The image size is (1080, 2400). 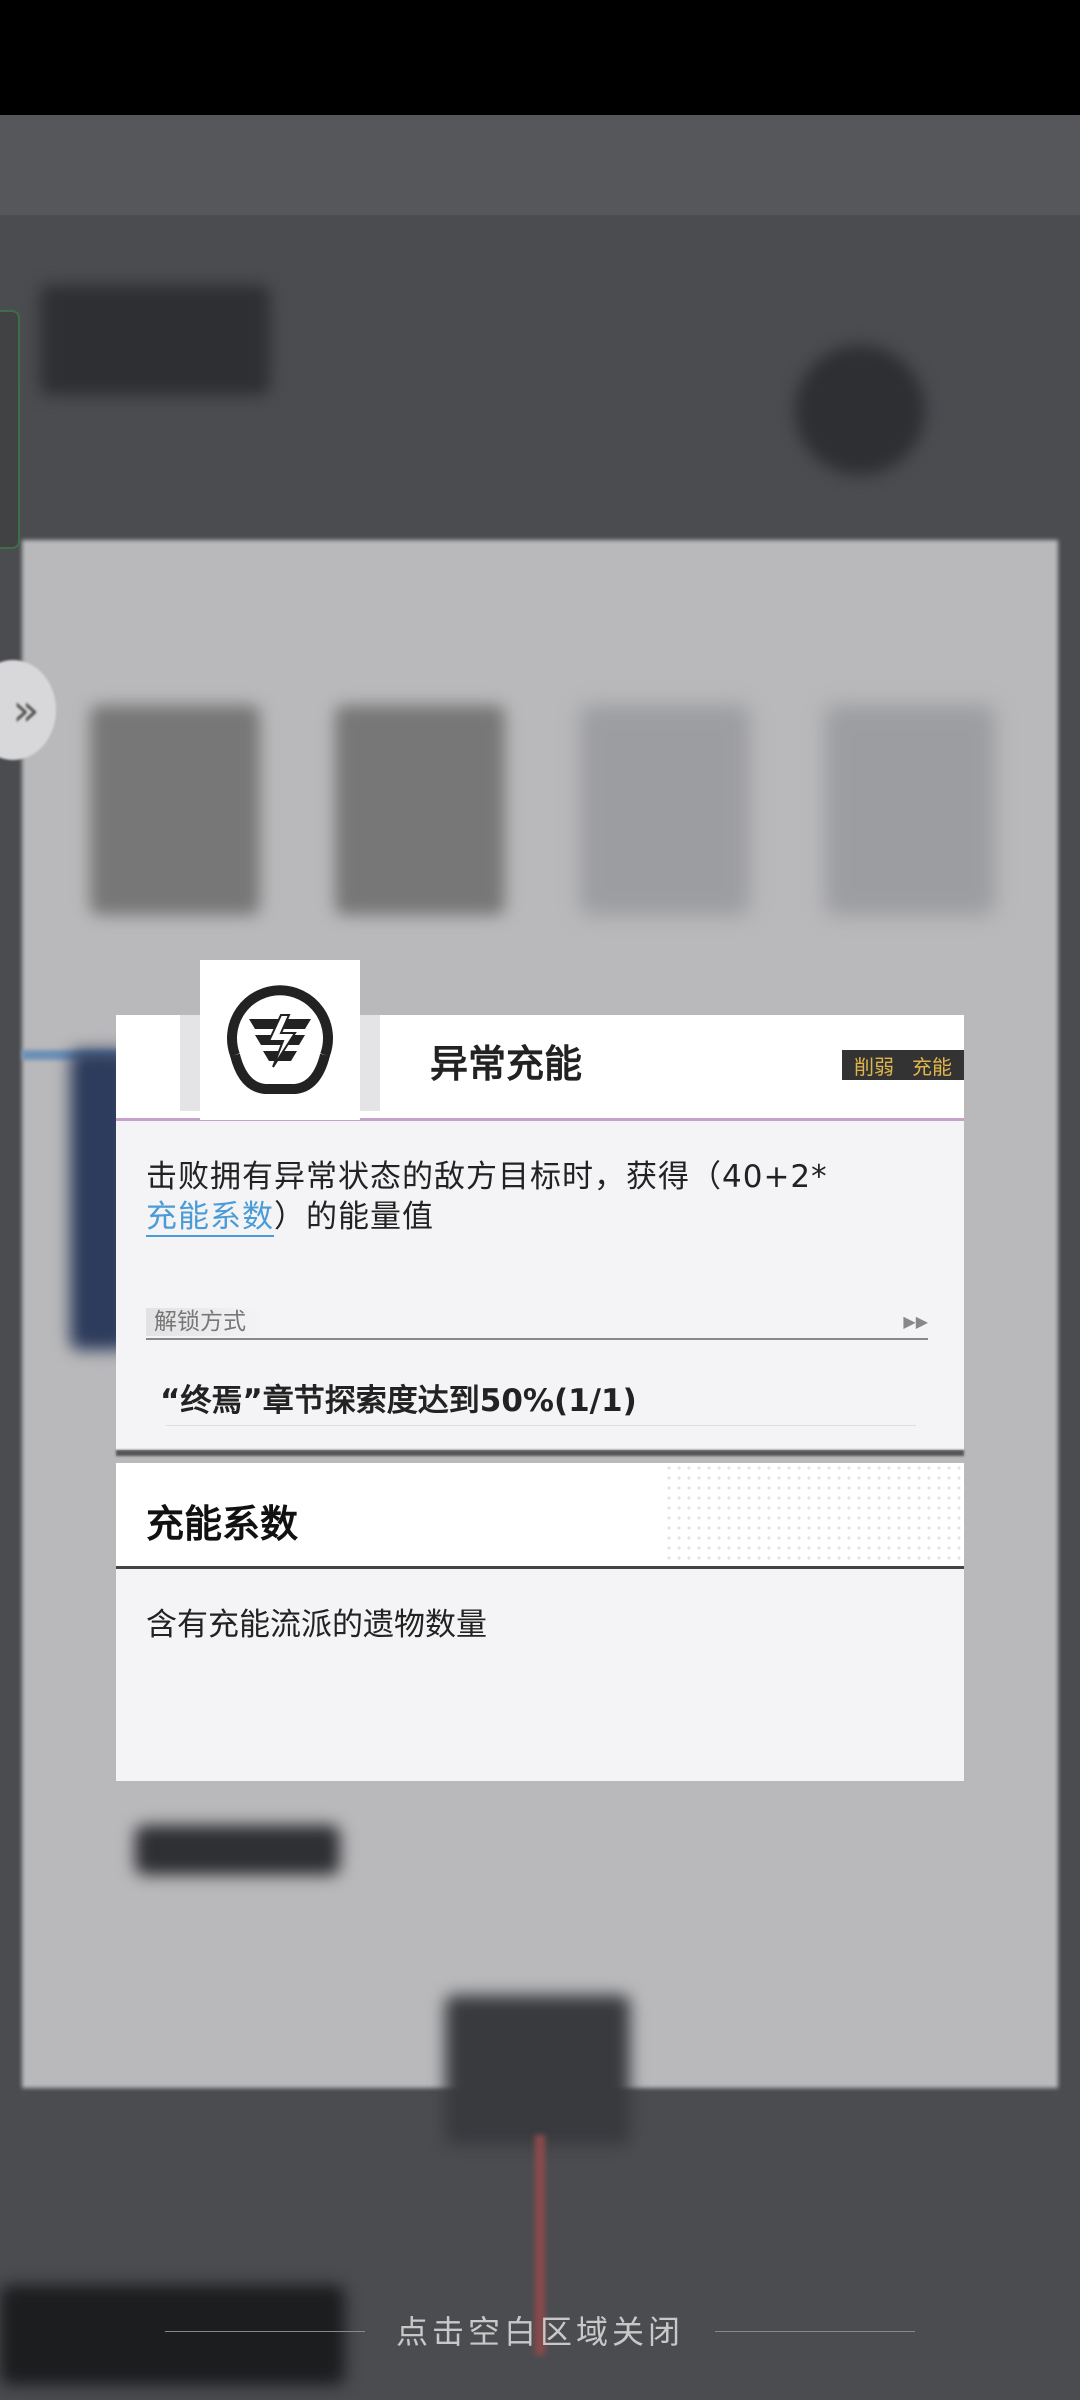 I want to click on blurred-avatar, so click(x=860, y=410).